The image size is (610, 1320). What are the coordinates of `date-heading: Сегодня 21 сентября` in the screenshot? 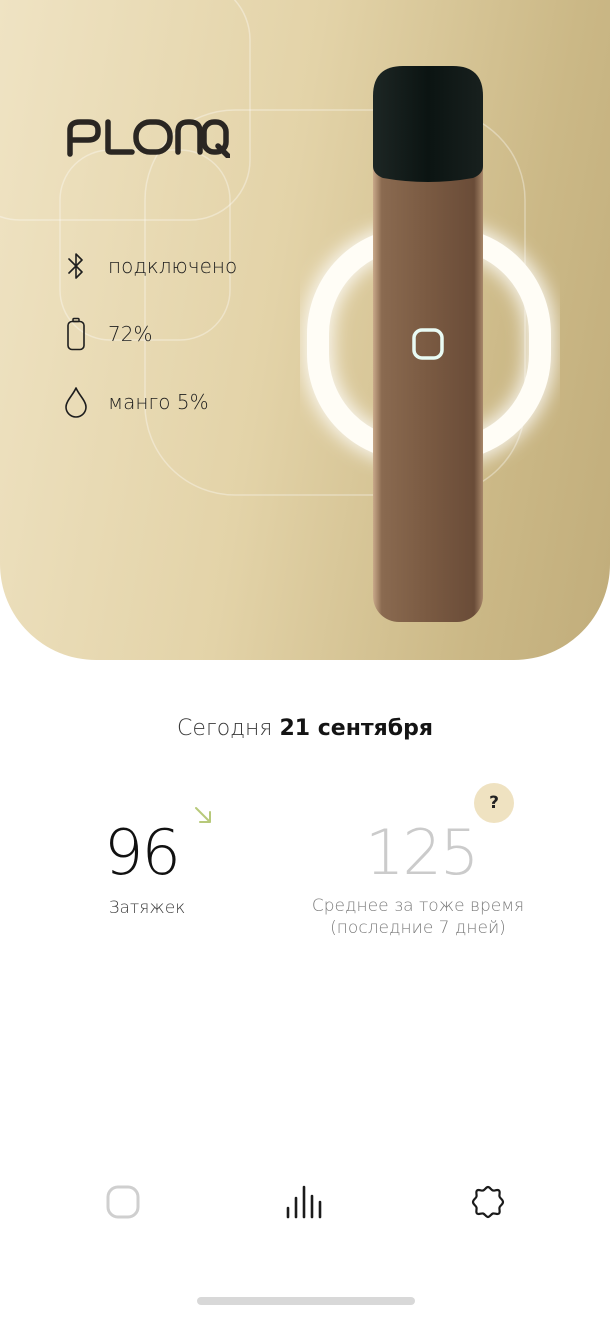 It's located at (305, 728).